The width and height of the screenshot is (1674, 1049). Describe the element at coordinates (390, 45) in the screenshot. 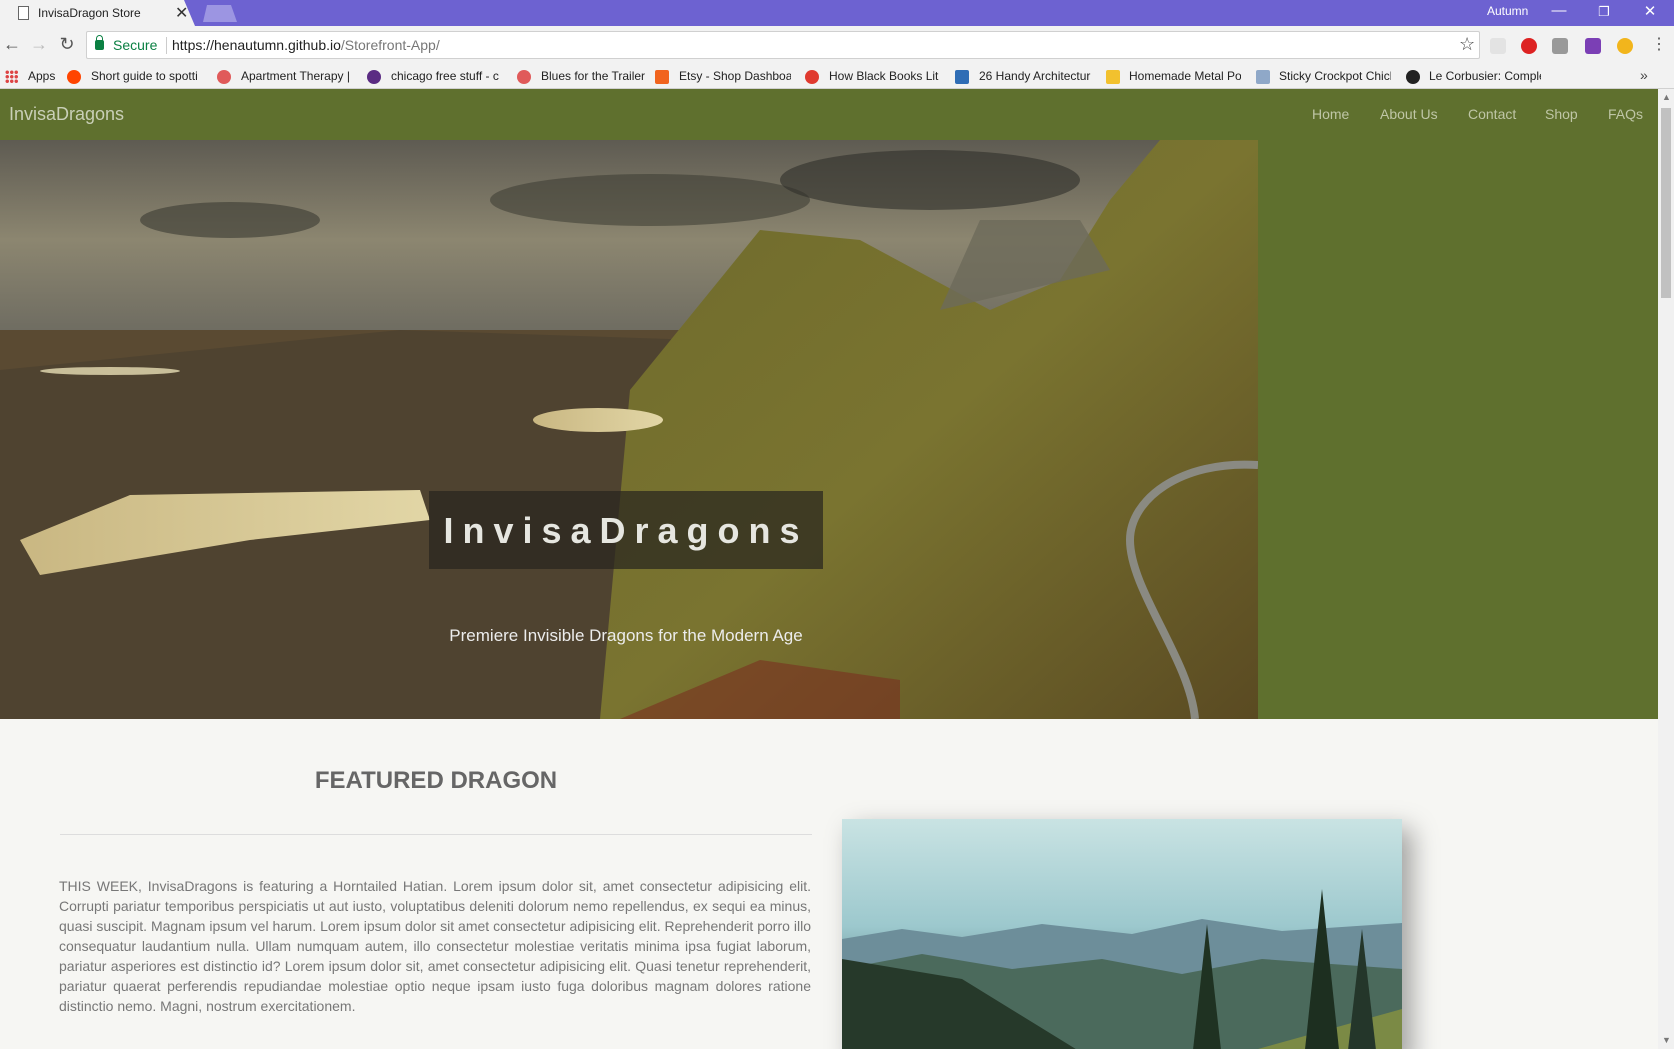

I see `url-path: /Storefront-App/` at that location.